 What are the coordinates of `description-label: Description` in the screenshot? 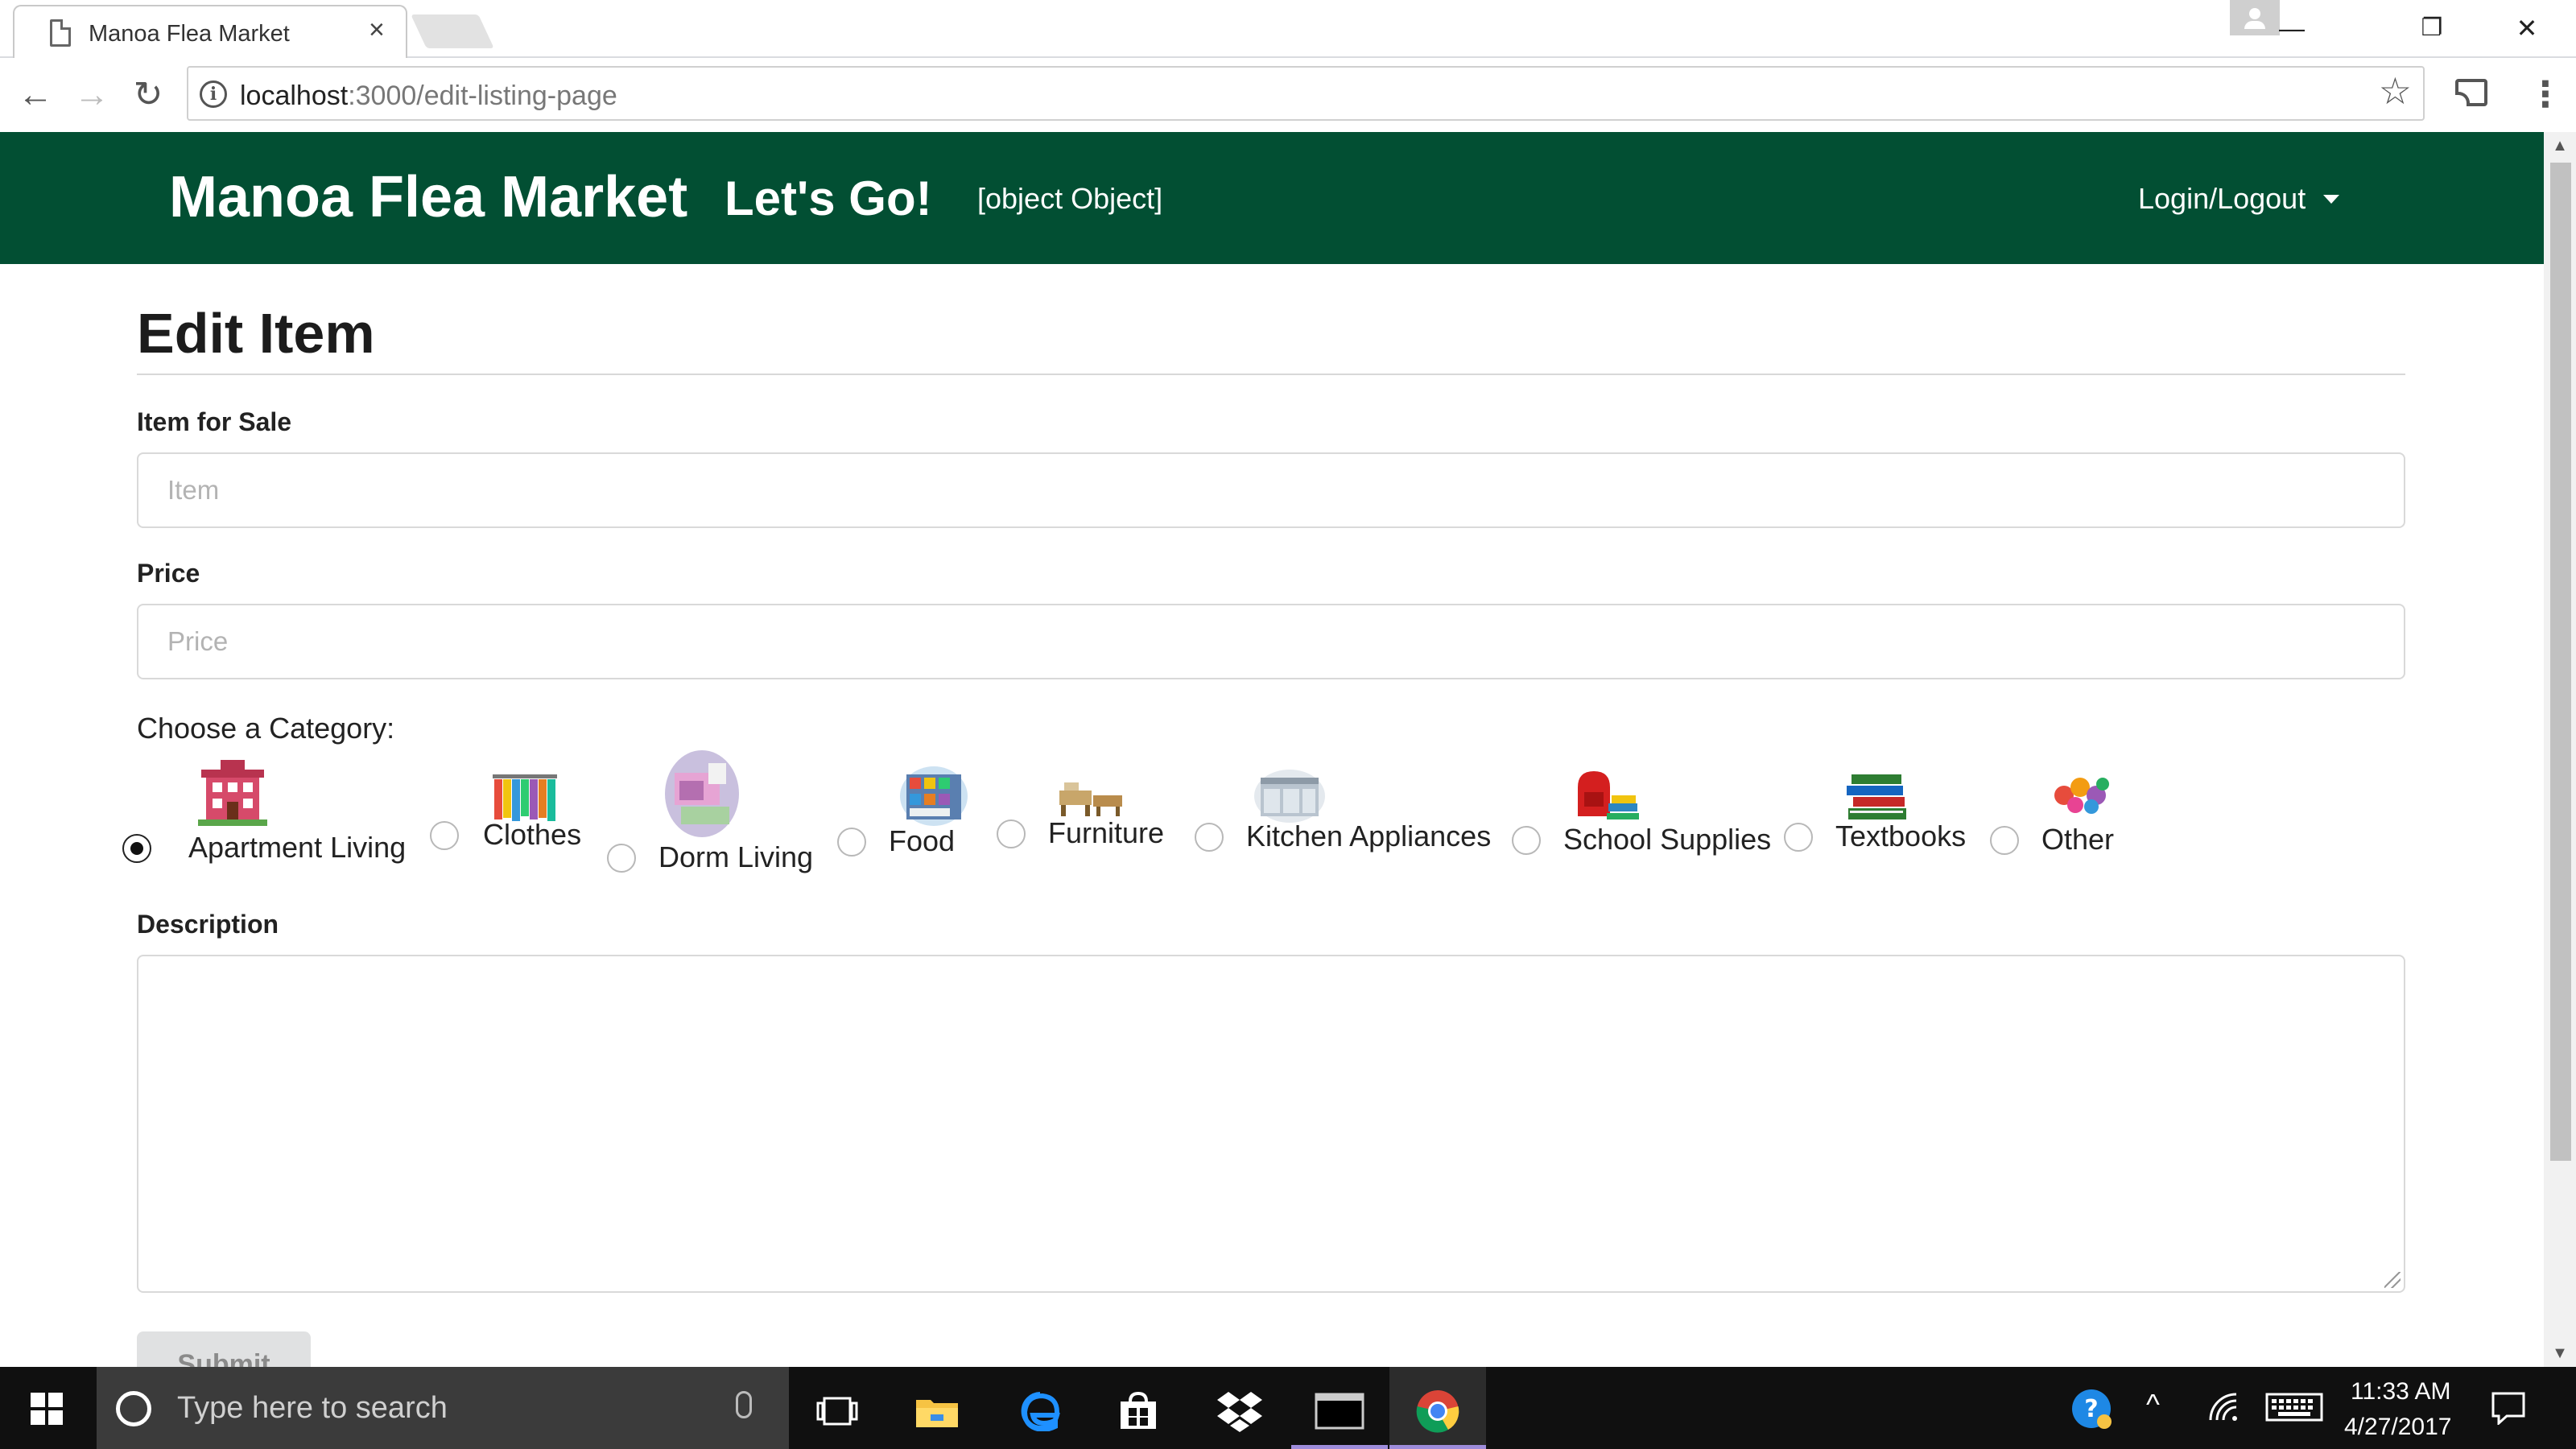 It's located at (208, 925).